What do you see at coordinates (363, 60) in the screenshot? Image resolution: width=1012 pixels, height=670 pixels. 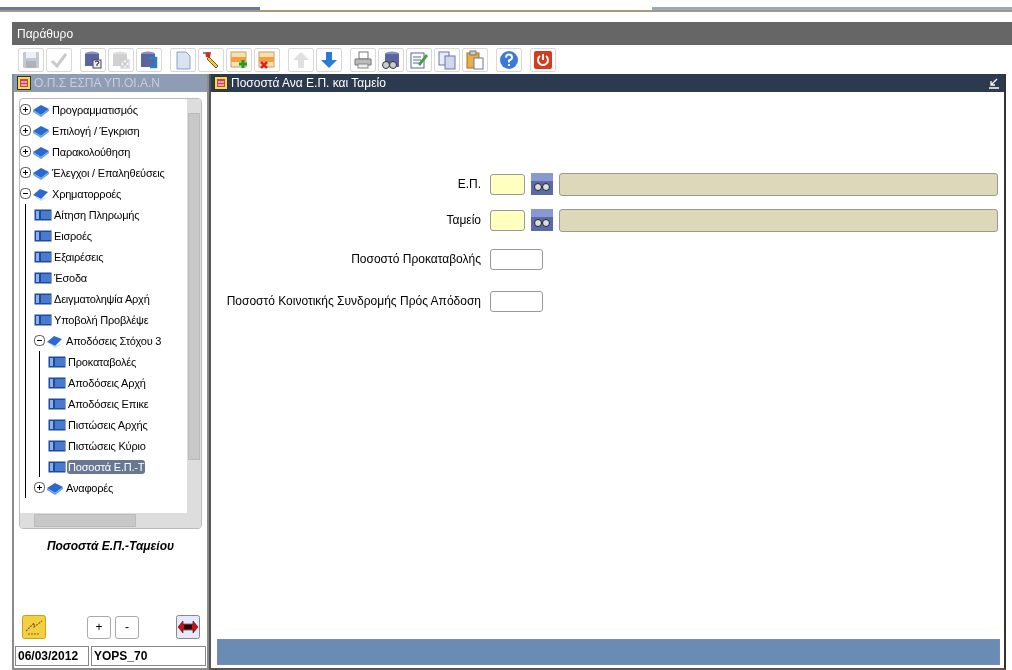 I see `printer-icon` at bounding box center [363, 60].